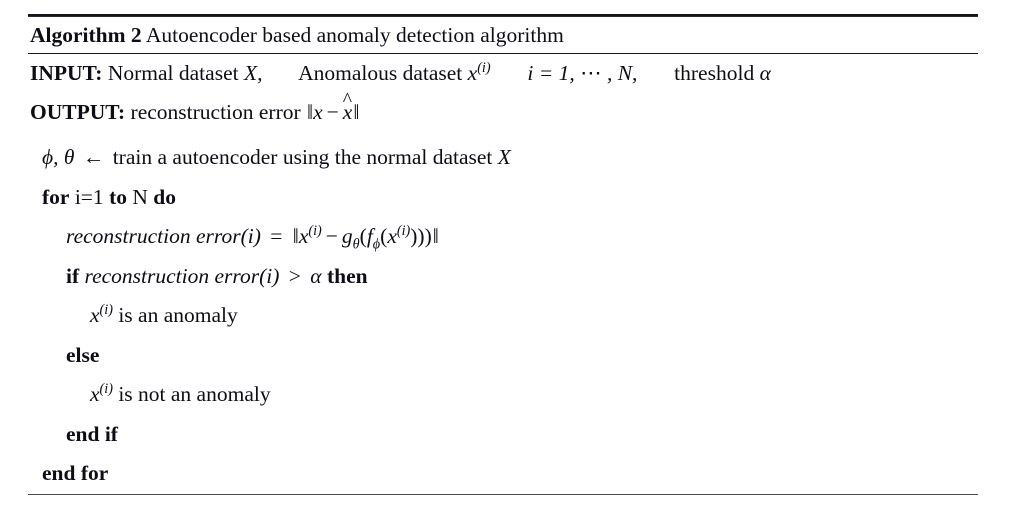 This screenshot has width=1012, height=523. Describe the element at coordinates (403, 230) in the screenshot. I see `formula-inner-x-superscript: (i)` at that location.